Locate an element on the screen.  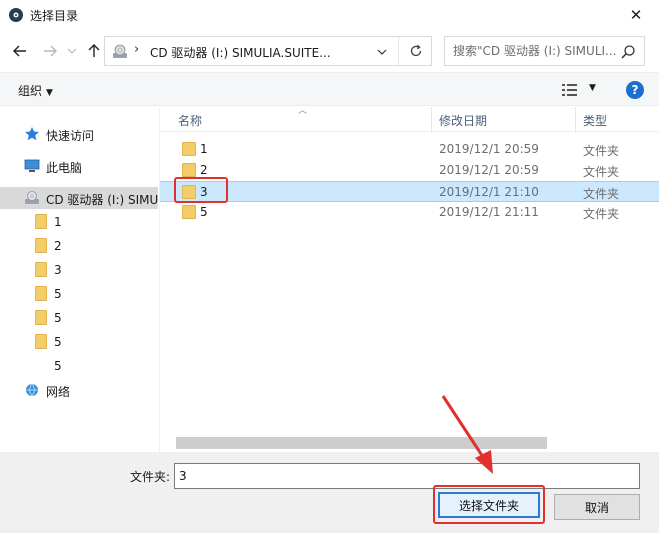
sidebar-item-folder-3: 3 is located at coordinates (79, 270).